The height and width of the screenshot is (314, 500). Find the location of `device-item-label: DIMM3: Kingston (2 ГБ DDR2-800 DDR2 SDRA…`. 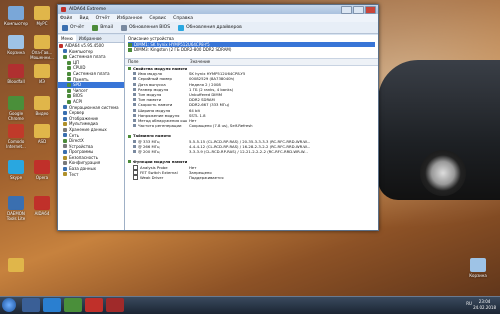

device-item-label: DIMM3: Kingston (2 ГБ DDR2-800 DDR2 SDRA… is located at coordinates (183, 49).